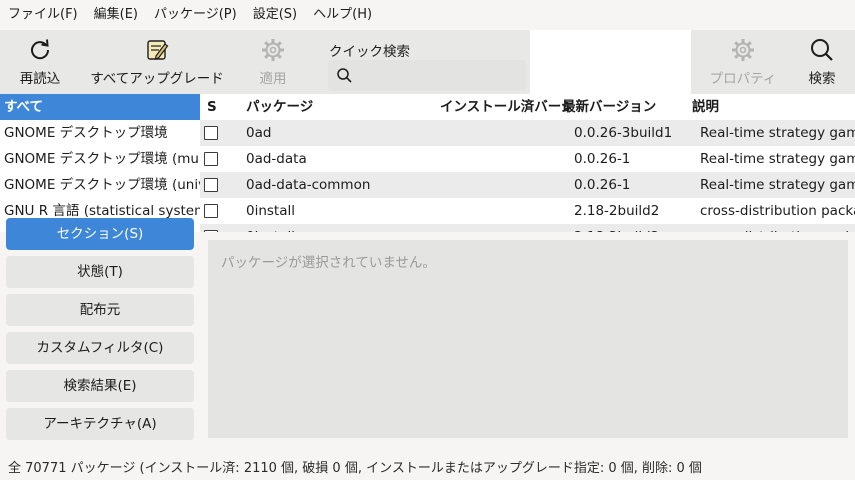  Describe the element at coordinates (328, 263) in the screenshot. I see `no-package-selected-message: パッケージが選択されていません。` at that location.